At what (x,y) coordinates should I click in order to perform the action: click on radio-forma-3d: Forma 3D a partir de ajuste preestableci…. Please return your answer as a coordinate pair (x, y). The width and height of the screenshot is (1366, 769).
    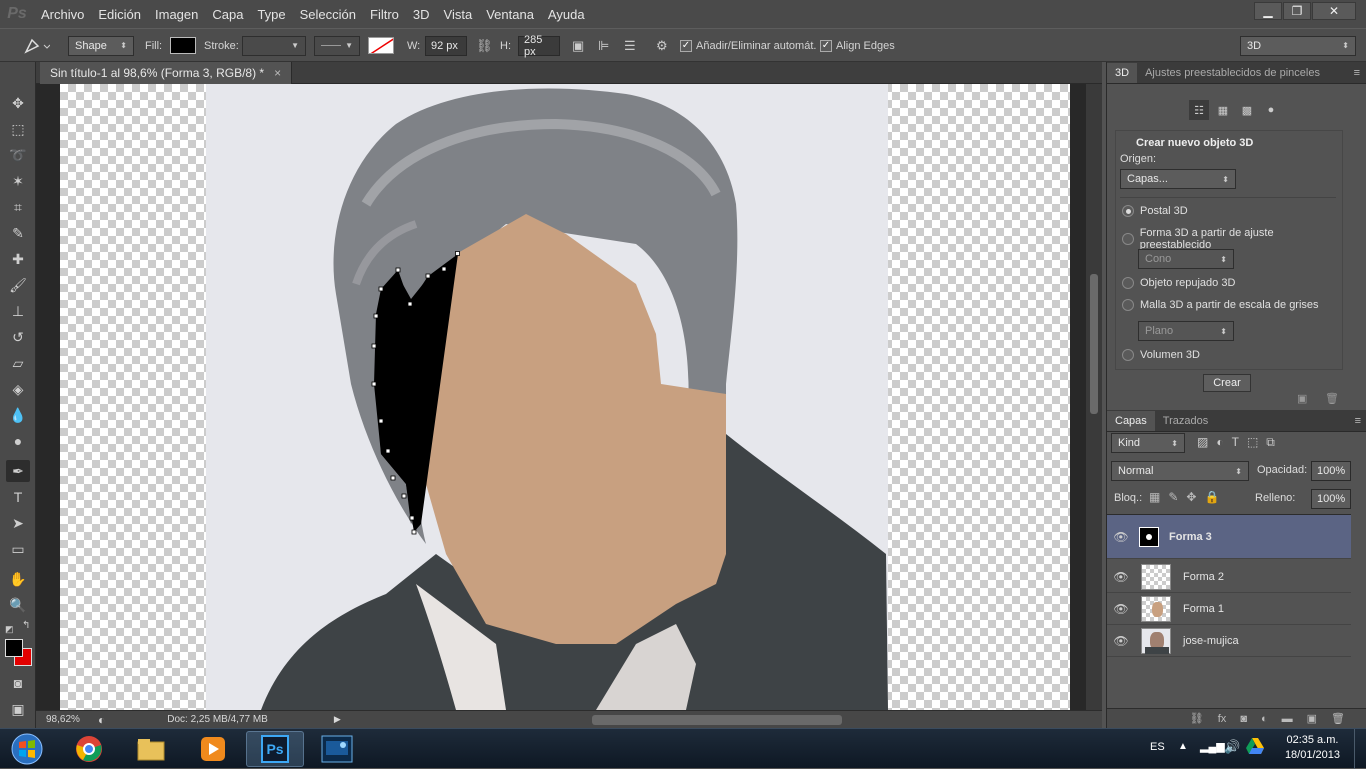
    Looking at the image, I should click on (1232, 239).